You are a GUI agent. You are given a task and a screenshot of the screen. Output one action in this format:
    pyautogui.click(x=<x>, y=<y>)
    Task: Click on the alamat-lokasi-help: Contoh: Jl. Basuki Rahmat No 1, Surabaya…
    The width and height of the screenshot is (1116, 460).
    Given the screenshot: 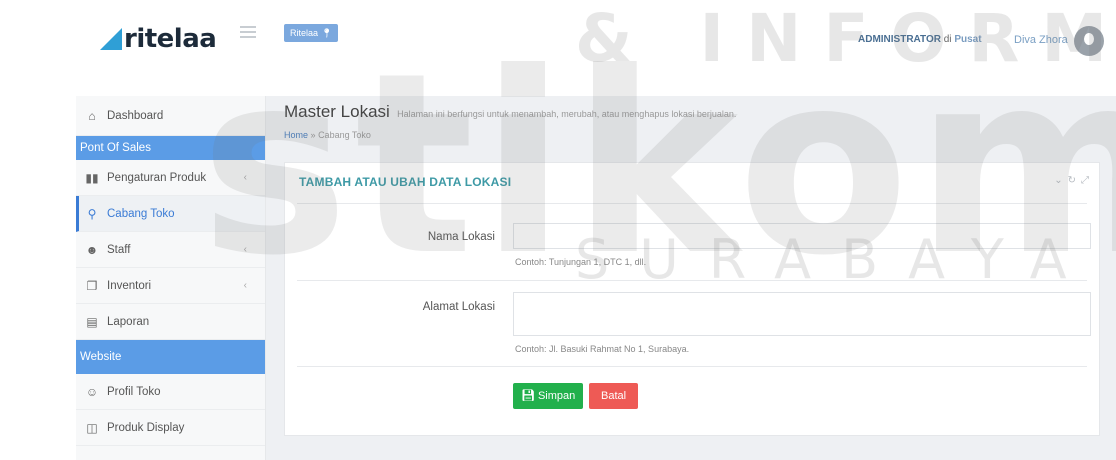 What is the action you would take?
    pyautogui.click(x=602, y=349)
    